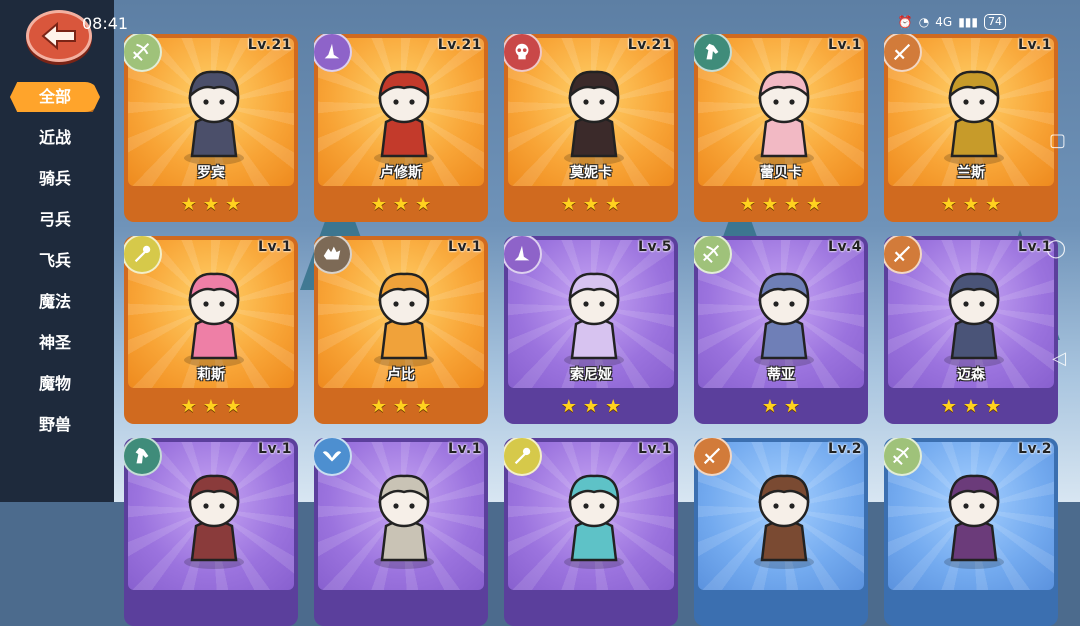 The height and width of the screenshot is (626, 1080). What do you see at coordinates (55, 302) in the screenshot?
I see `sidebar-item-5: 魔法` at bounding box center [55, 302].